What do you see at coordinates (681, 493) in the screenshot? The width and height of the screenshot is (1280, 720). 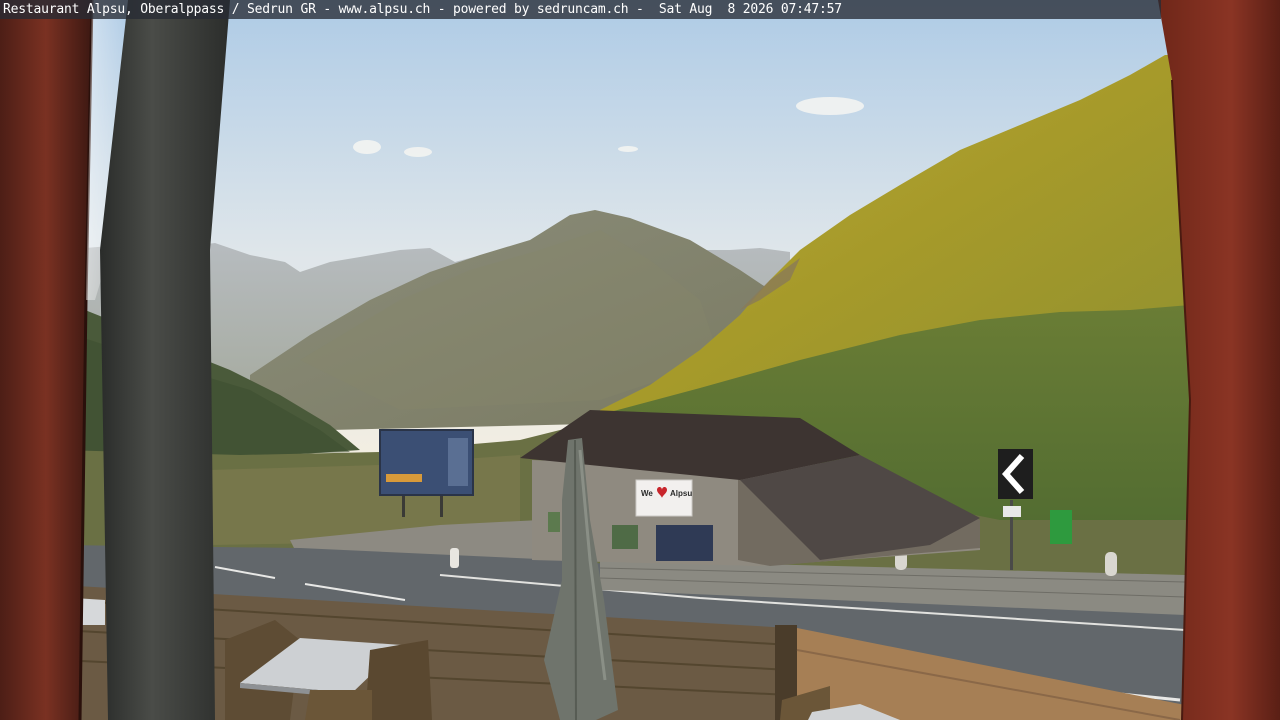 I see `banner-text-brand: Alpsu` at bounding box center [681, 493].